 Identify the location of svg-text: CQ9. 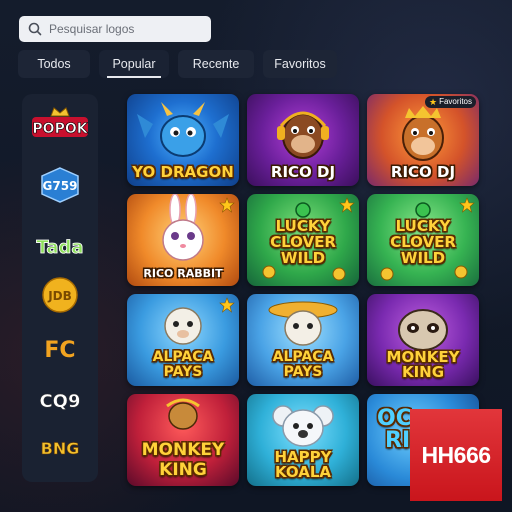
(59, 401).